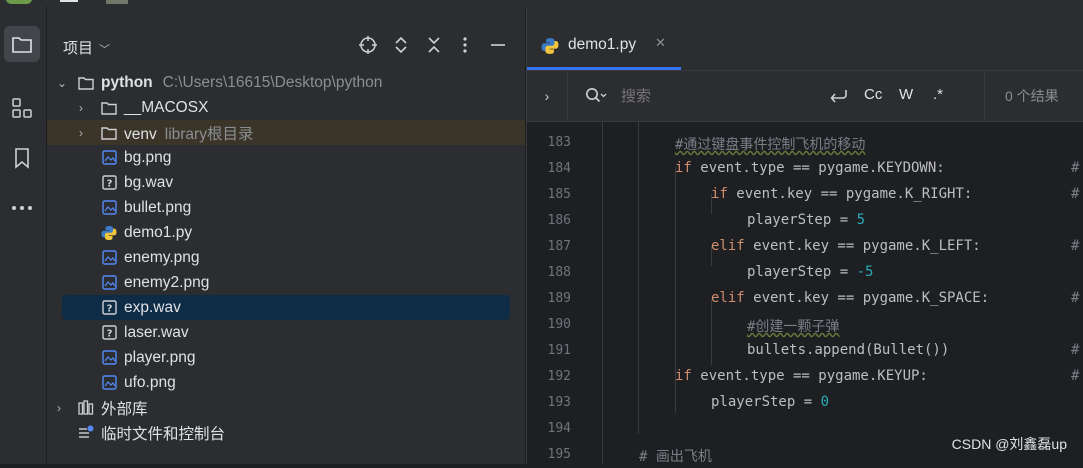 This screenshot has height=468, width=1083. I want to click on regex-button: .*, so click(938, 94).